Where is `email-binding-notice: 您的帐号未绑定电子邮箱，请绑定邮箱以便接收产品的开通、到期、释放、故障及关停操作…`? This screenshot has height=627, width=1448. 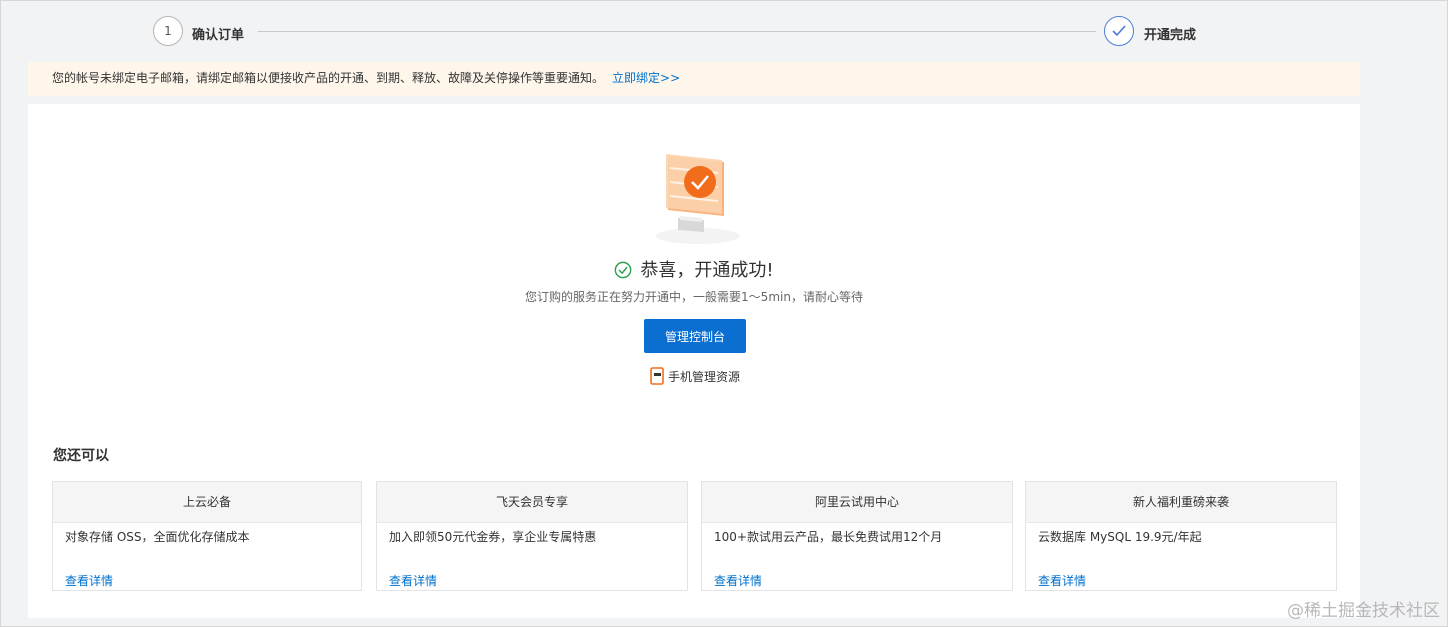
email-binding-notice: 您的帐号未绑定电子邮箱，请绑定邮箱以便接收产品的开通、到期、释放、故障及关停操作… is located at coordinates (694, 79).